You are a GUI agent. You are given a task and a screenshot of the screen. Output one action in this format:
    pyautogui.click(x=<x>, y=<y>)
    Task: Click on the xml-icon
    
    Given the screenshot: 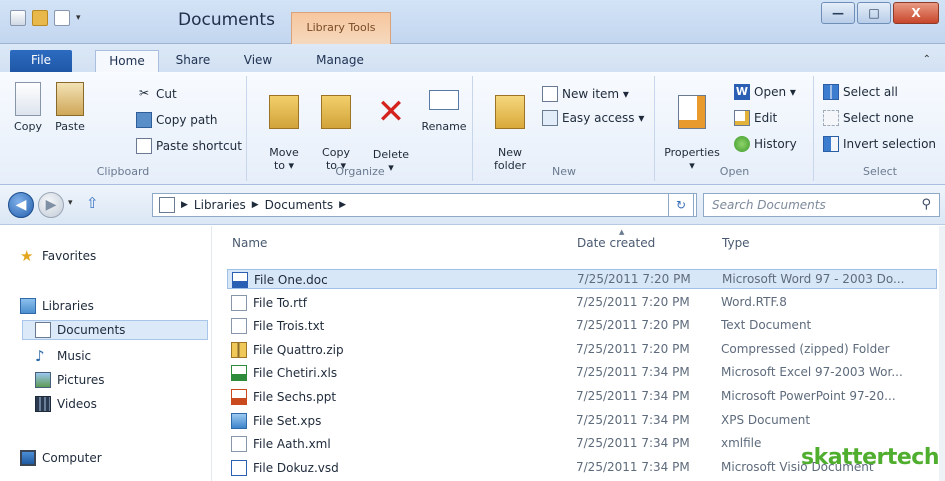 What is the action you would take?
    pyautogui.click(x=239, y=444)
    